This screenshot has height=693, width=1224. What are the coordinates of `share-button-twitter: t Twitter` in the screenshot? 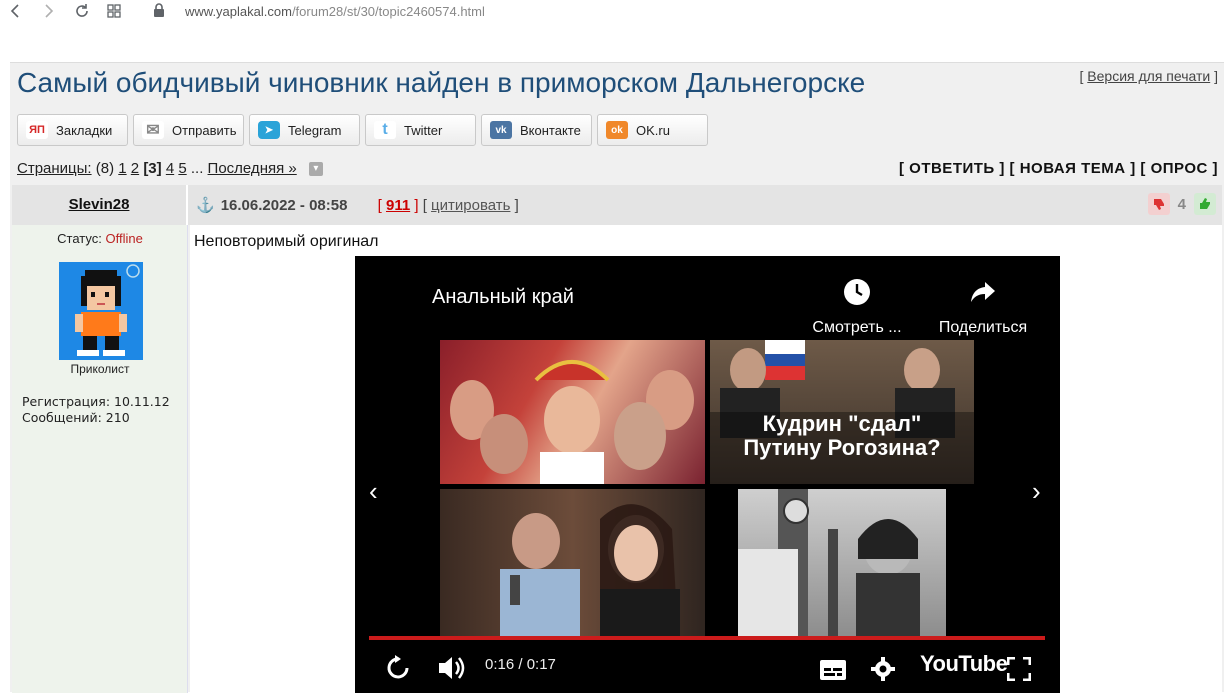 It's located at (420, 130).